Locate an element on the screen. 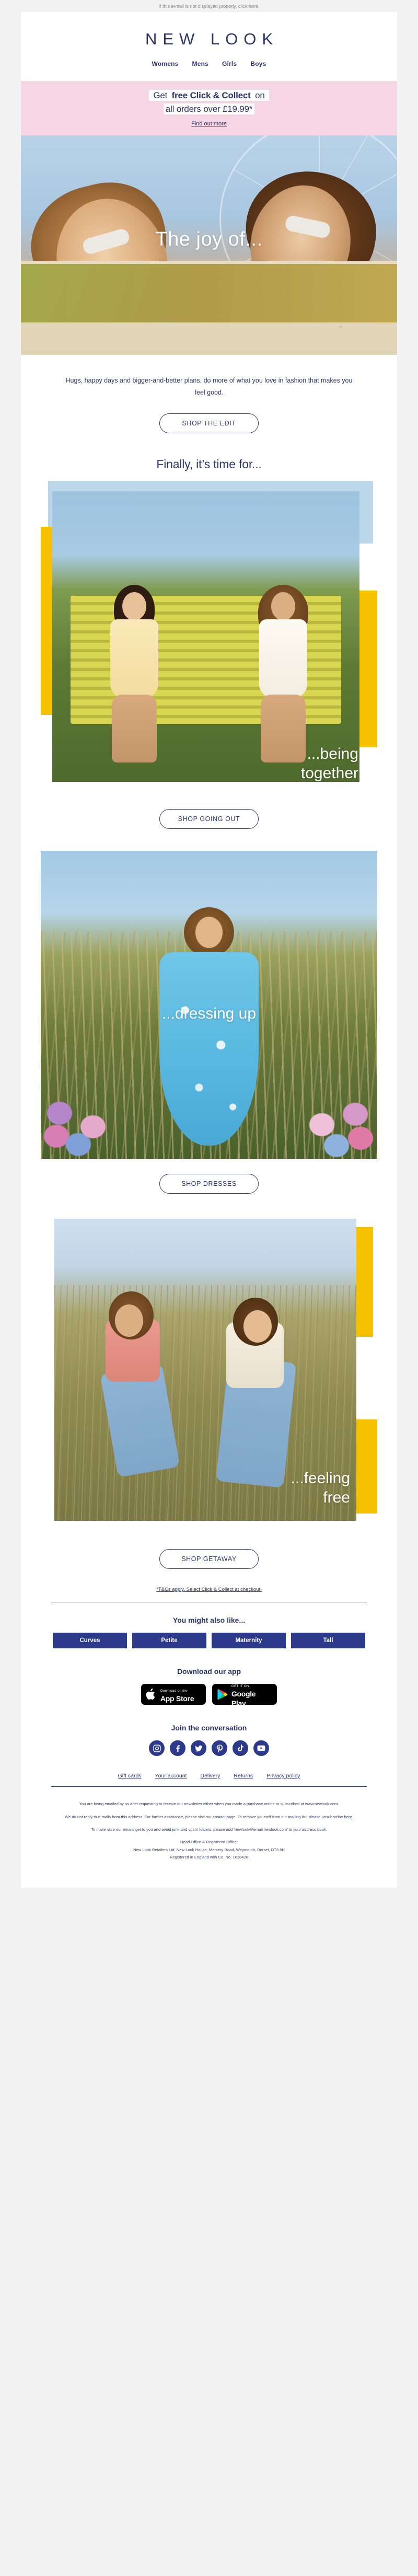 The height and width of the screenshot is (2576, 418). promo-line-2: all orders over £19.99* is located at coordinates (209, 109).